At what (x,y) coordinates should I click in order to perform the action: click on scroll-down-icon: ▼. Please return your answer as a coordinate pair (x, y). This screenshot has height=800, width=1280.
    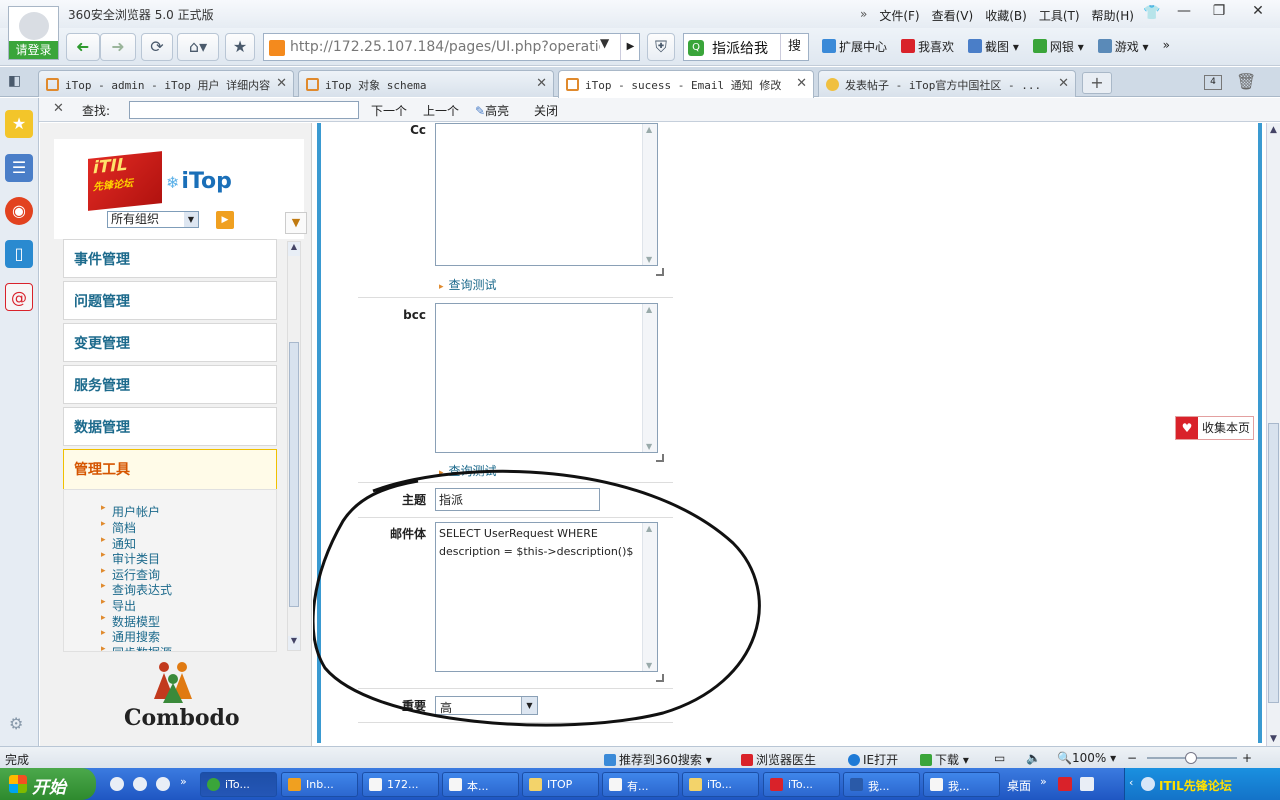
    Looking at the image, I should click on (294, 643).